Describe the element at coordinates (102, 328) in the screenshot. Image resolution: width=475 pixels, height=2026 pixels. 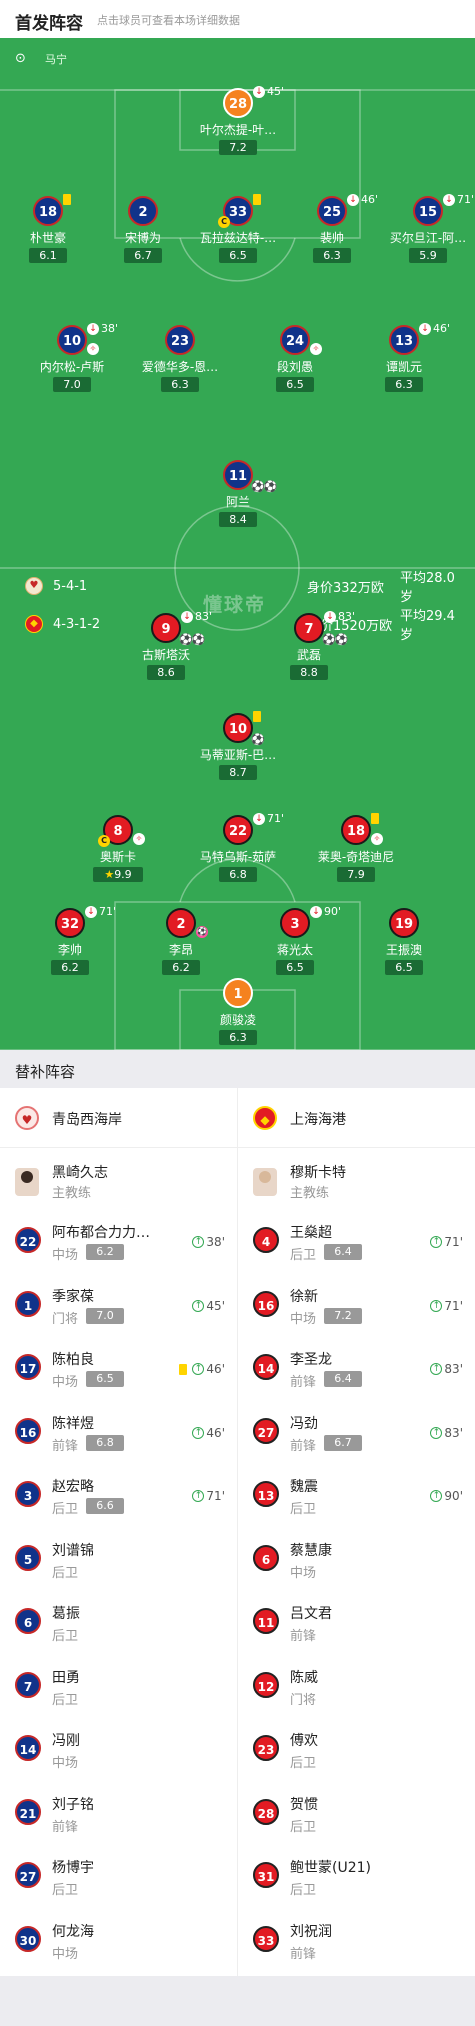
I see `sub-out-badge: ↓ 38'` at that location.